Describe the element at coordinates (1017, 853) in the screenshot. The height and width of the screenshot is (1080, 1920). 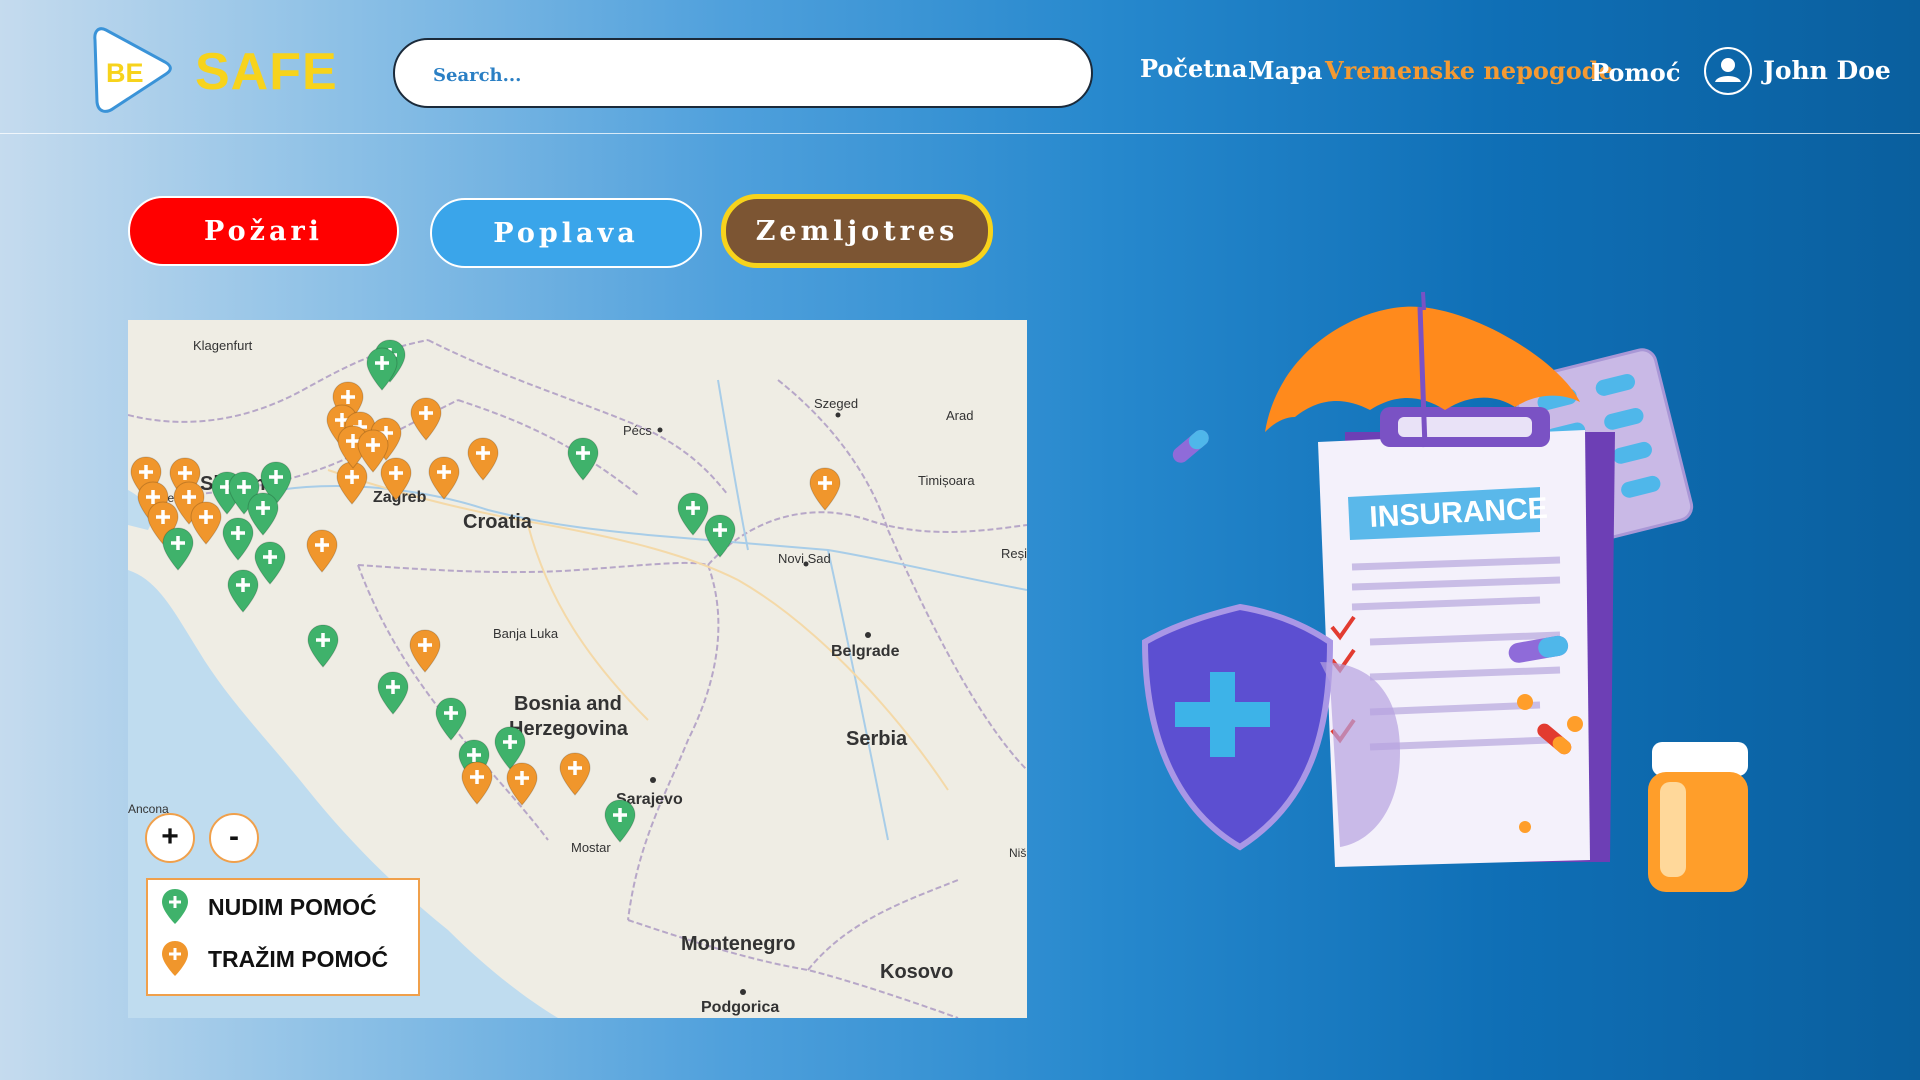
I see `label-nis: Niš` at that location.